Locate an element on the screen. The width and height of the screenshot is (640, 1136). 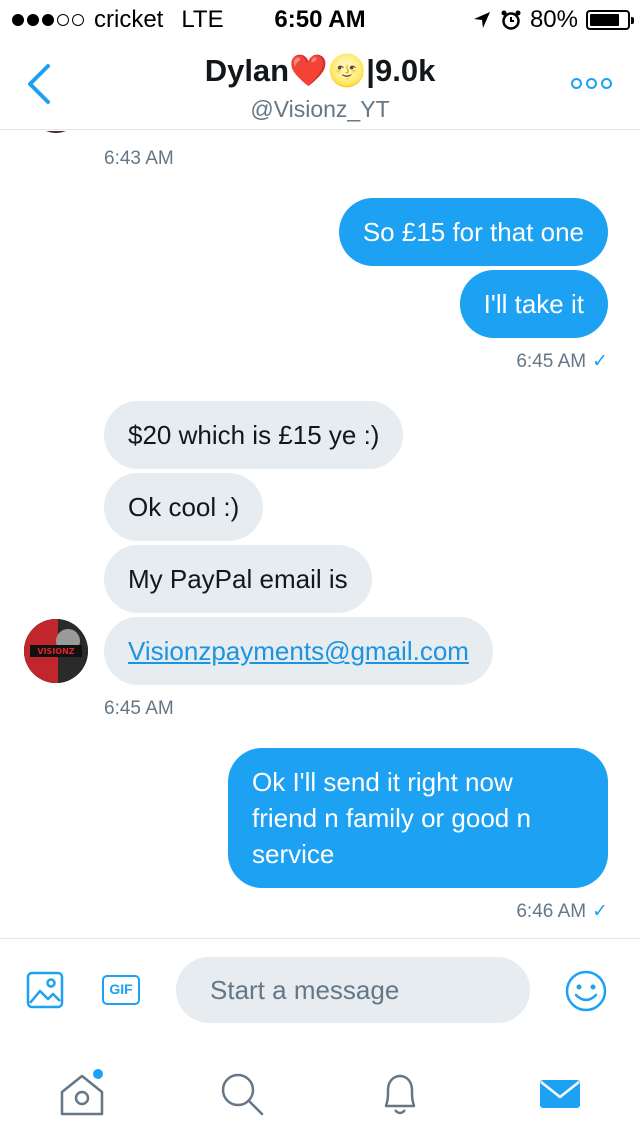
message-bubble-outgoing: I'll take it is located at coordinates (533, 304).